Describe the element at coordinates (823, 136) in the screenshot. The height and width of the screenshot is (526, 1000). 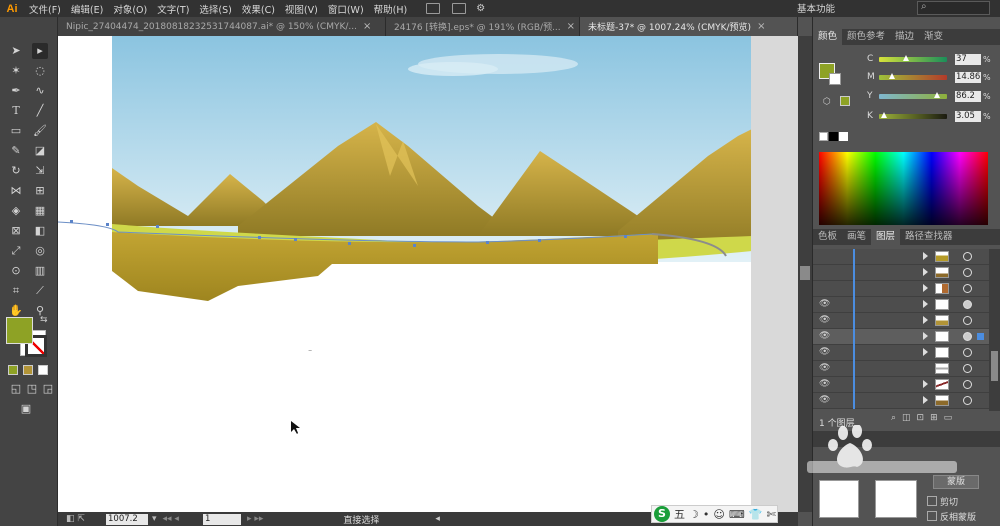
I see `none-swatch` at that location.